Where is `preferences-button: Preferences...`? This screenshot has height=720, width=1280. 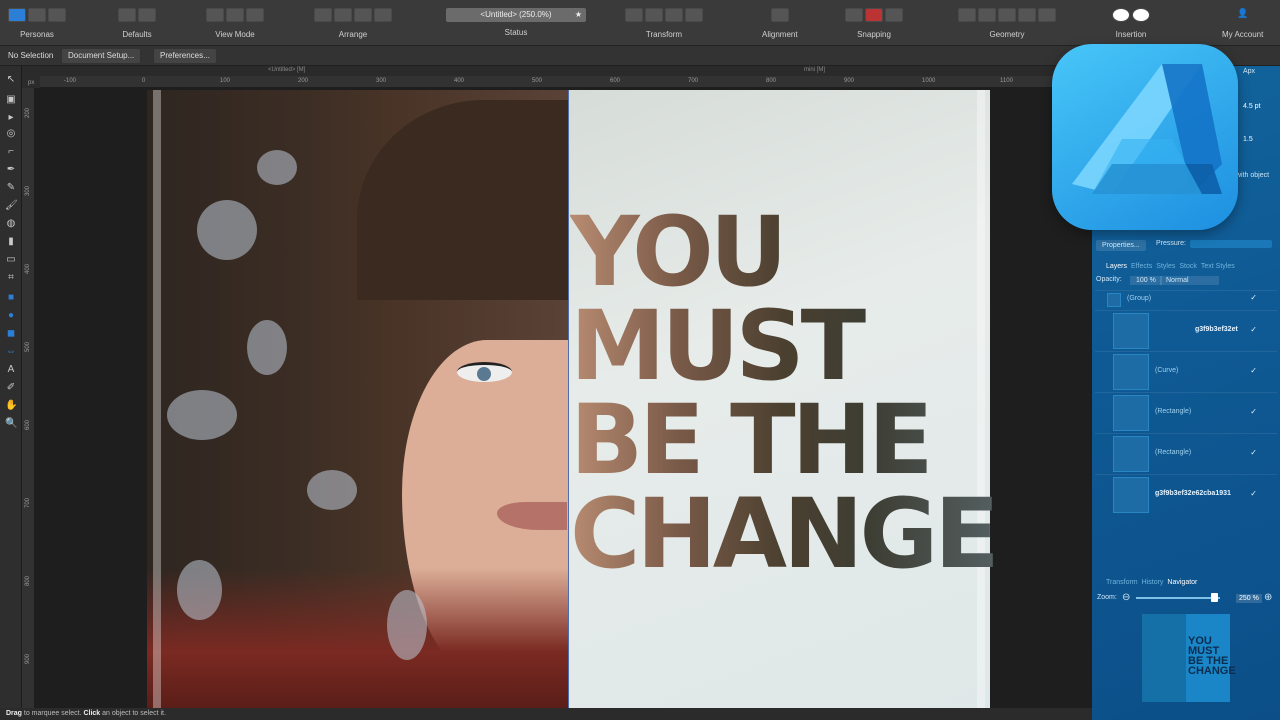
preferences-button: Preferences... is located at coordinates (185, 56).